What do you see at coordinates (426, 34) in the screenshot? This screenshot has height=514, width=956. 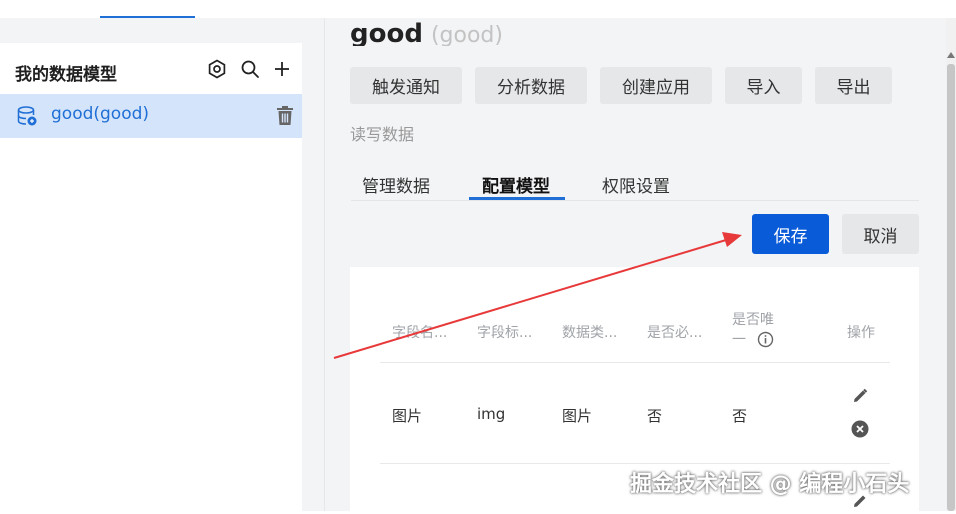 I see `page-title: good (good)` at bounding box center [426, 34].